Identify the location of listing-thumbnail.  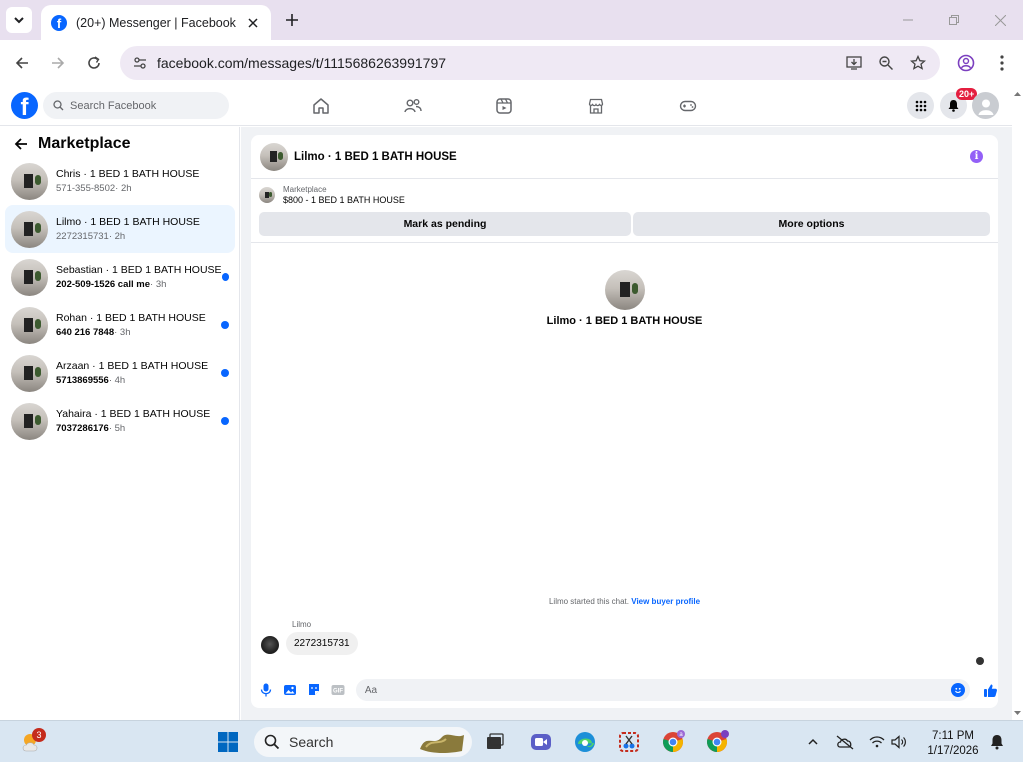
(267, 195).